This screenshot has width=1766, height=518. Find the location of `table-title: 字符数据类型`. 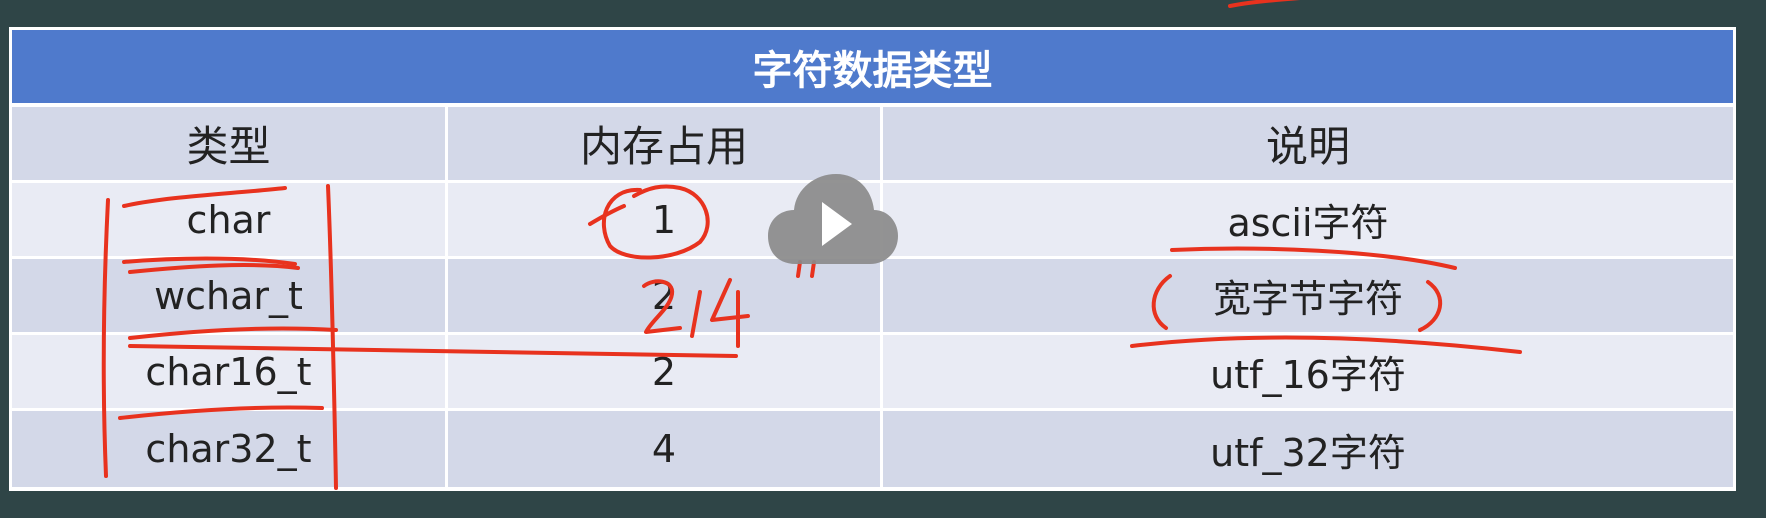

table-title: 字符数据类型 is located at coordinates (872, 66).